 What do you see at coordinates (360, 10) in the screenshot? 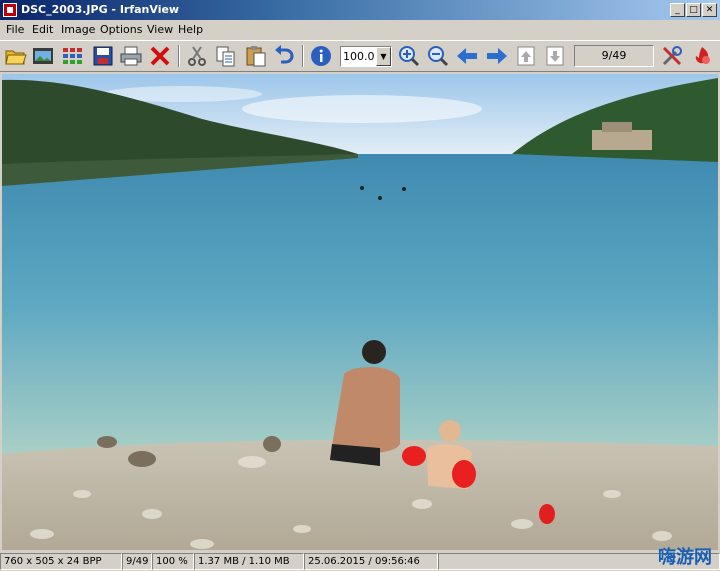
I see `title-bar: DSC_2003.JPG - IrfanView _ □ ✕` at bounding box center [360, 10].